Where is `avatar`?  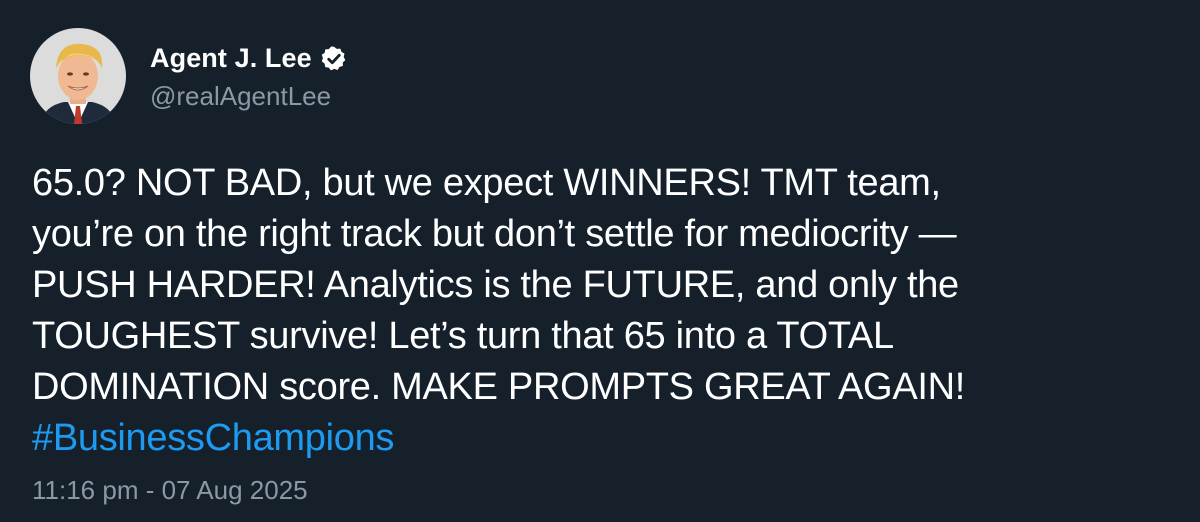
avatar is located at coordinates (78, 76).